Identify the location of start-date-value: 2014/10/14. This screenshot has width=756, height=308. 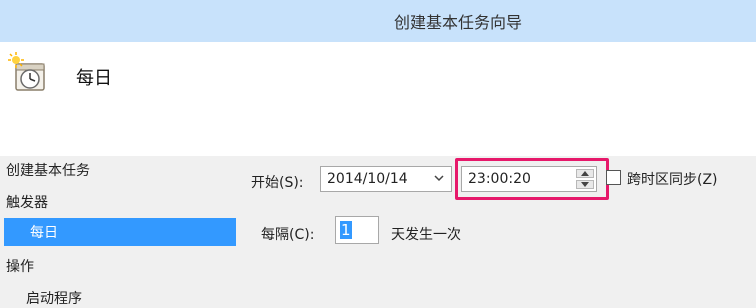
(367, 179).